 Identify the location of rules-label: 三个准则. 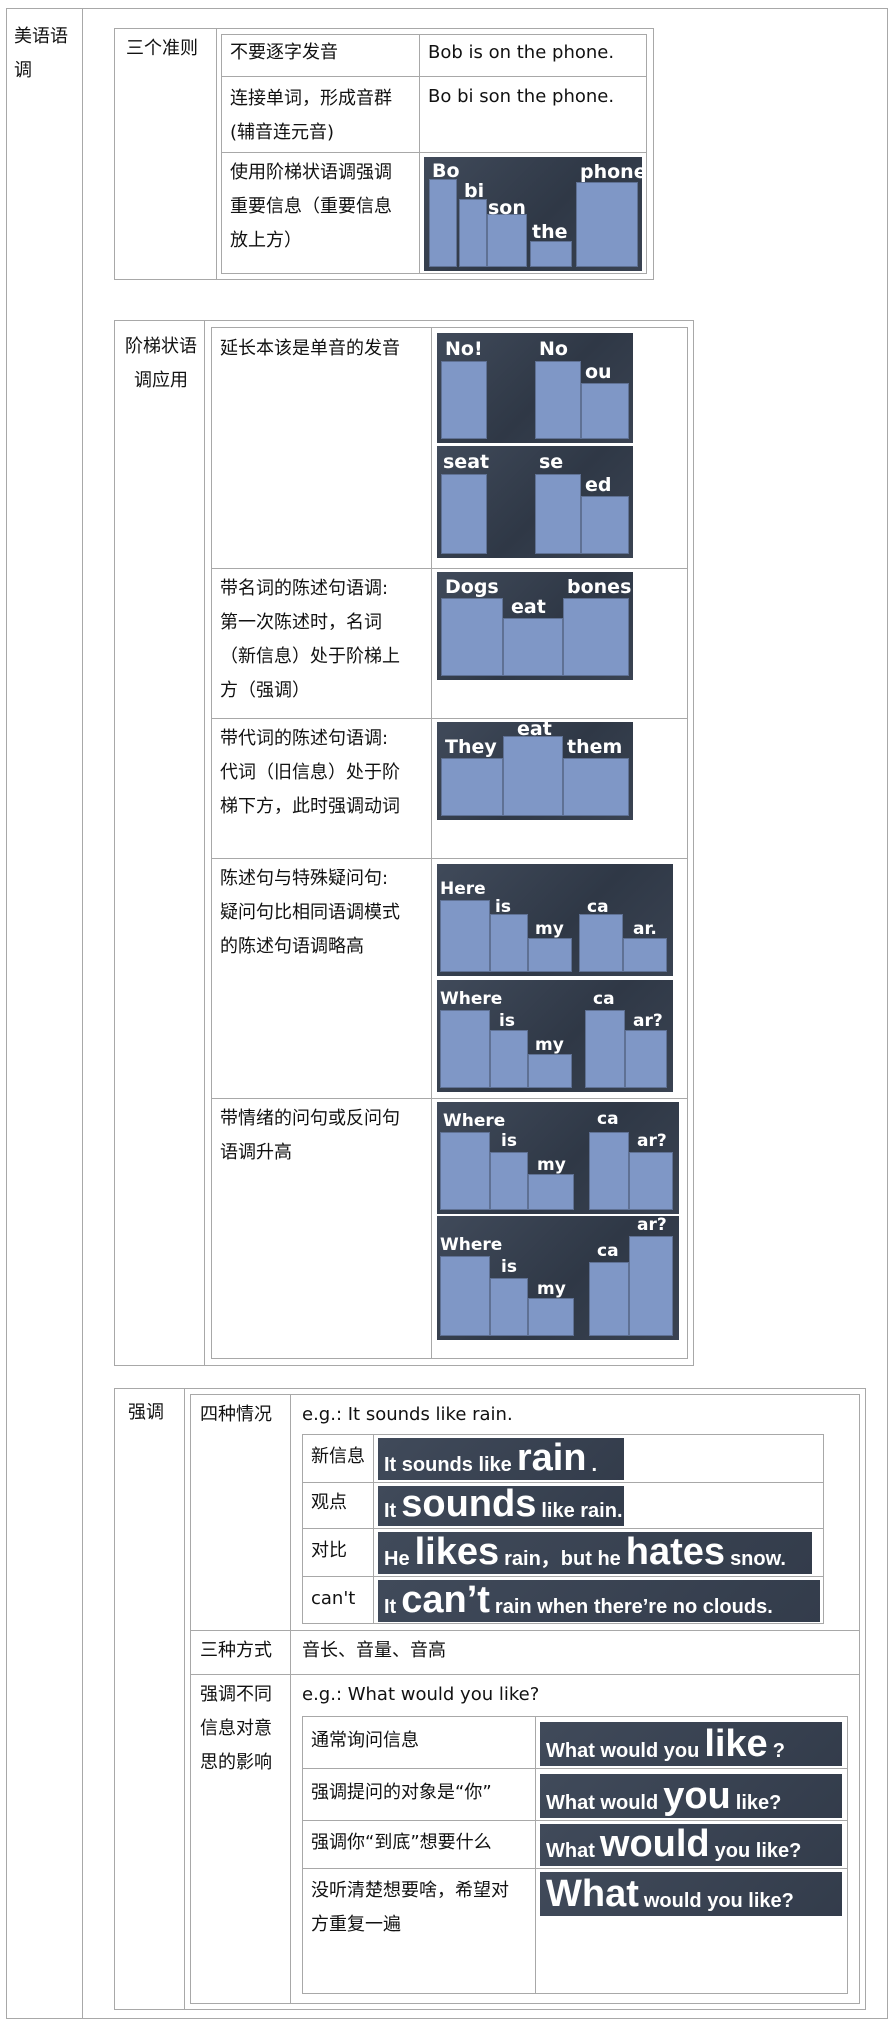
(162, 48).